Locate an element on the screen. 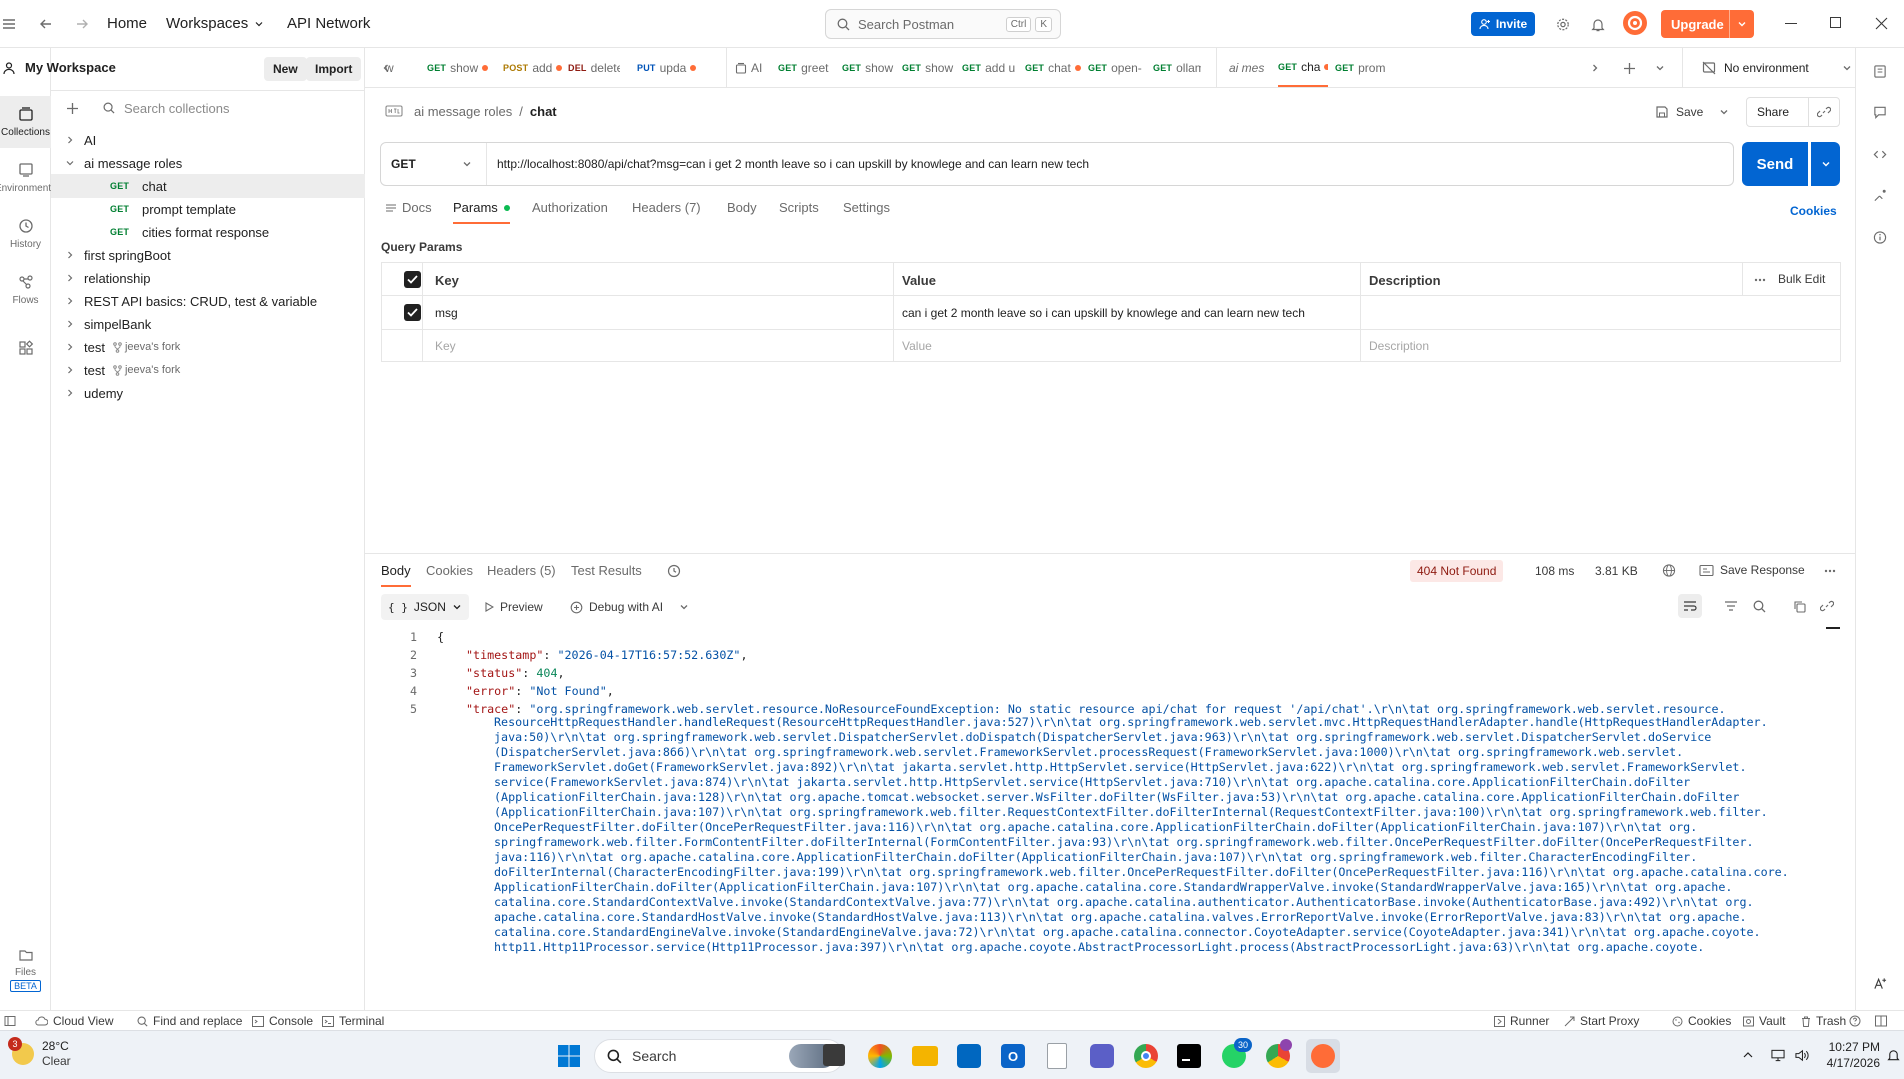  environment-selector: No environment is located at coordinates (1777, 67).